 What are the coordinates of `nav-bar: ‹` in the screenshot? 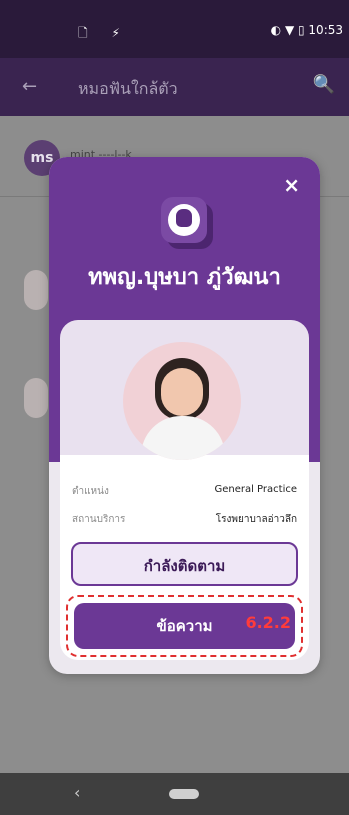 It's located at (174, 794).